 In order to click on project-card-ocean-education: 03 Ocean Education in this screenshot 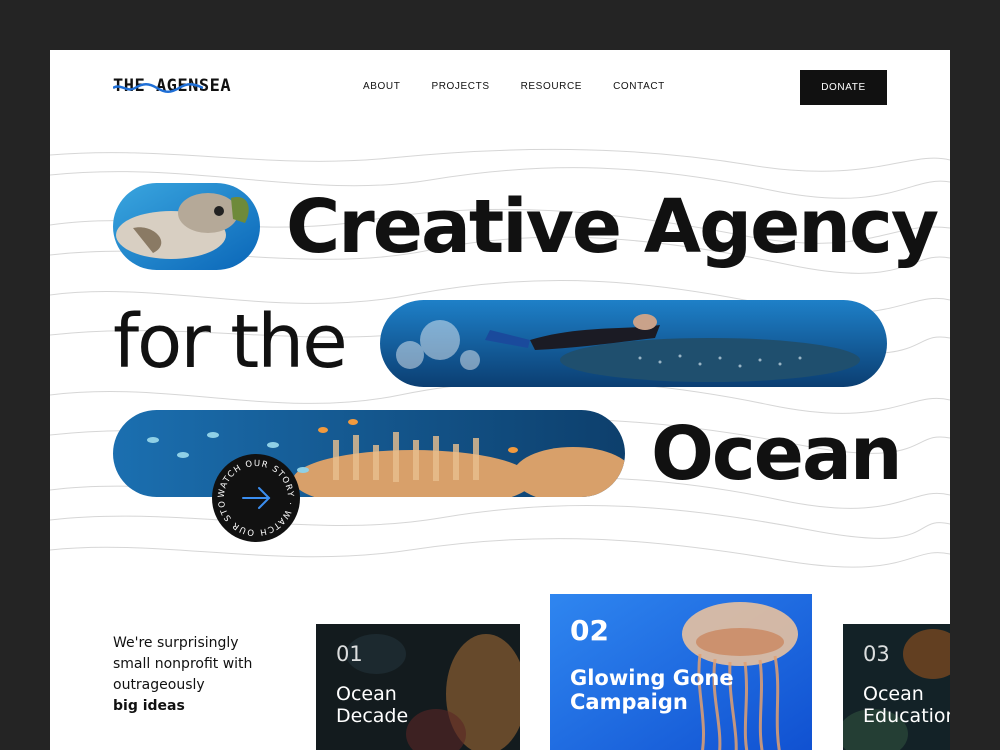, I will do `click(896, 687)`.